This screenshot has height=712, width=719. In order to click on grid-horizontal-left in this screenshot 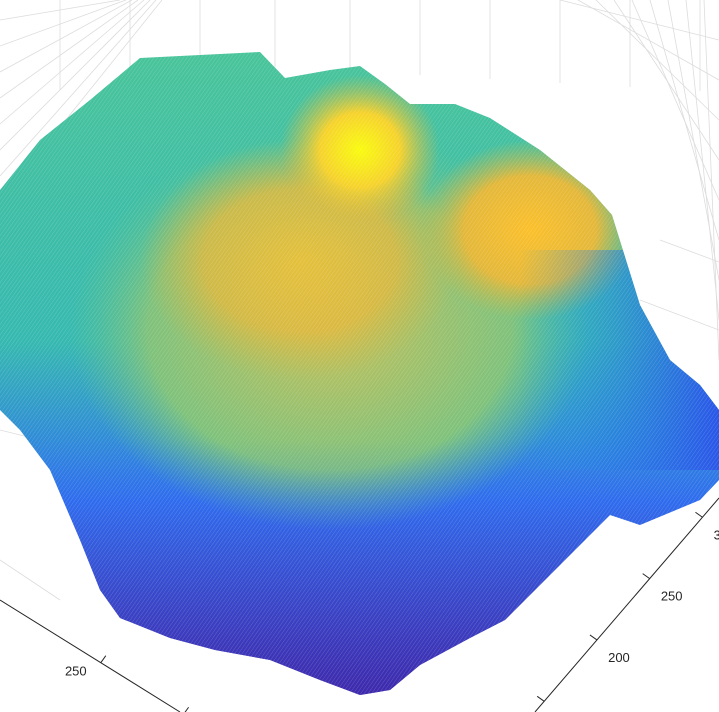, I will do `click(30, 580)`.